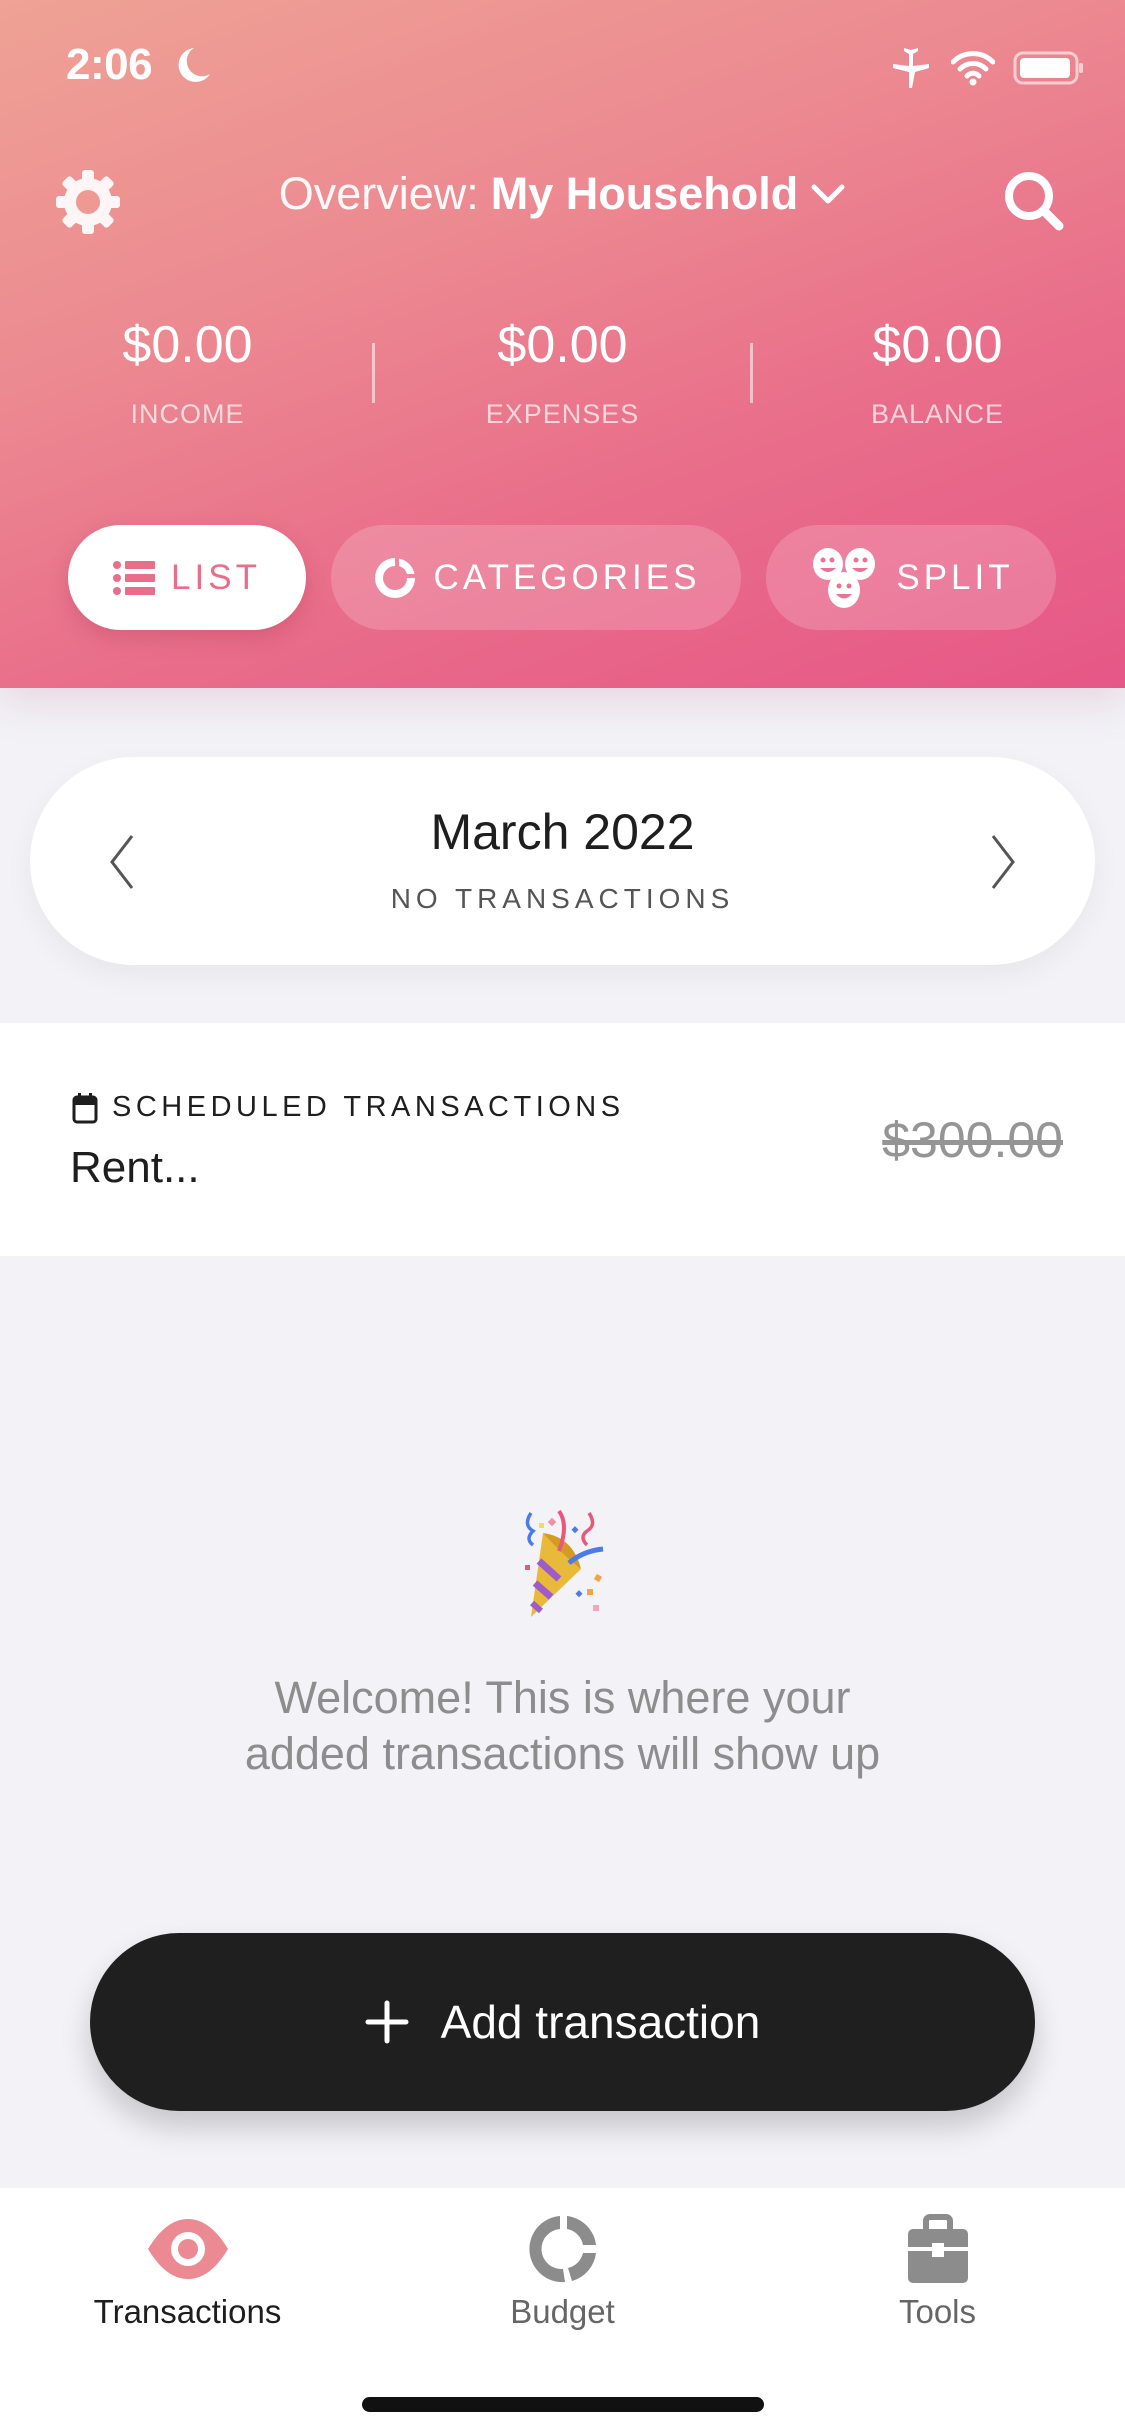 This screenshot has height=2436, width=1125. What do you see at coordinates (187, 414) in the screenshot?
I see `income-label: INCOME` at bounding box center [187, 414].